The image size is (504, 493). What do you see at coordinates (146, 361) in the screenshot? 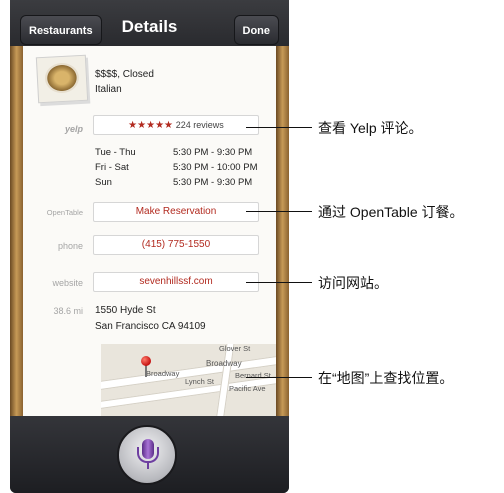
I see `map-pin-icon` at bounding box center [146, 361].